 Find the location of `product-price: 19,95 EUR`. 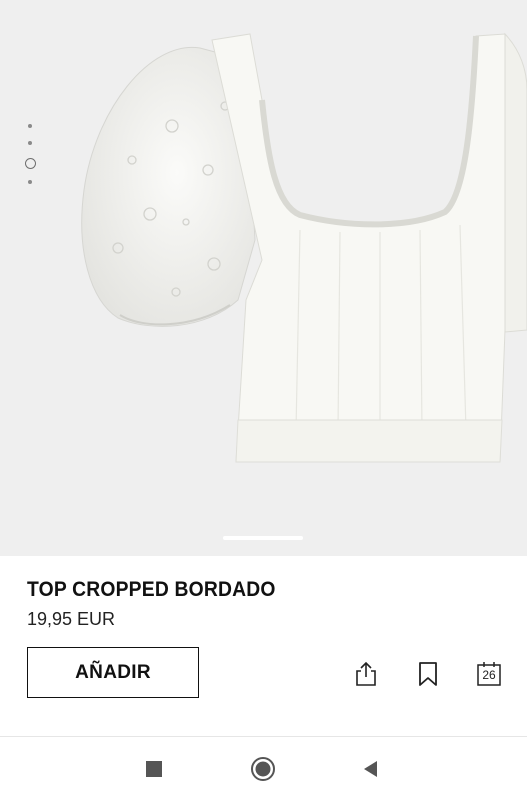

product-price: 19,95 EUR is located at coordinates (71, 619).